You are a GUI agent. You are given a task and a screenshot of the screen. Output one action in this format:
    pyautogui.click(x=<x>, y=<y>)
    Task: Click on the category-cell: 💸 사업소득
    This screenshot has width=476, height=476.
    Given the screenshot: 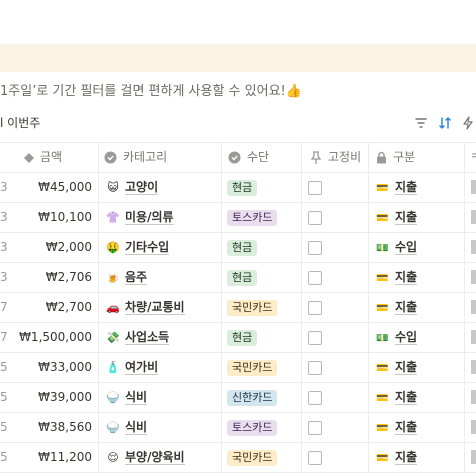 What is the action you would take?
    pyautogui.click(x=161, y=337)
    